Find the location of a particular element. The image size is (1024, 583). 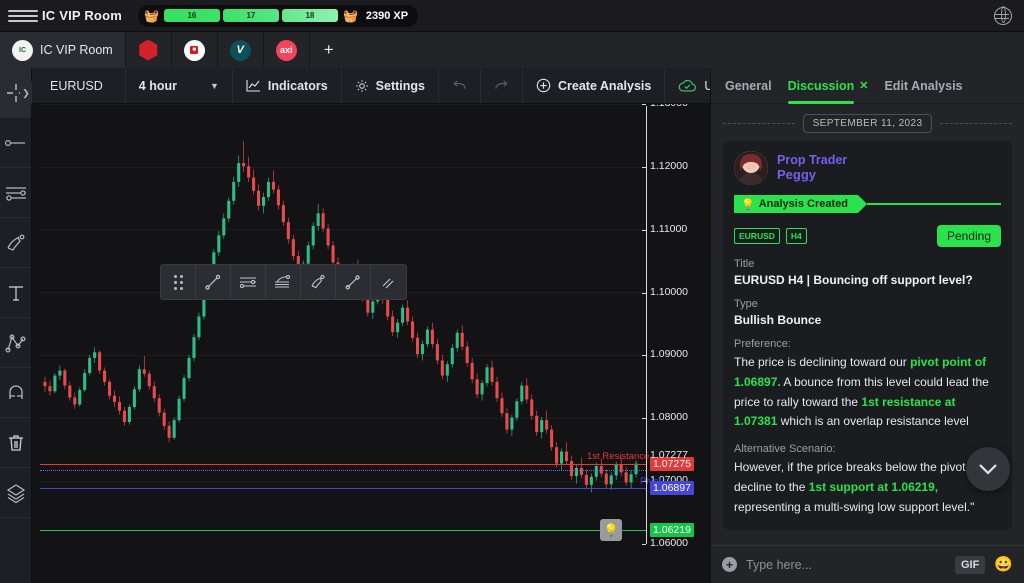

xp-total: 2390 XP is located at coordinates (387, 15).